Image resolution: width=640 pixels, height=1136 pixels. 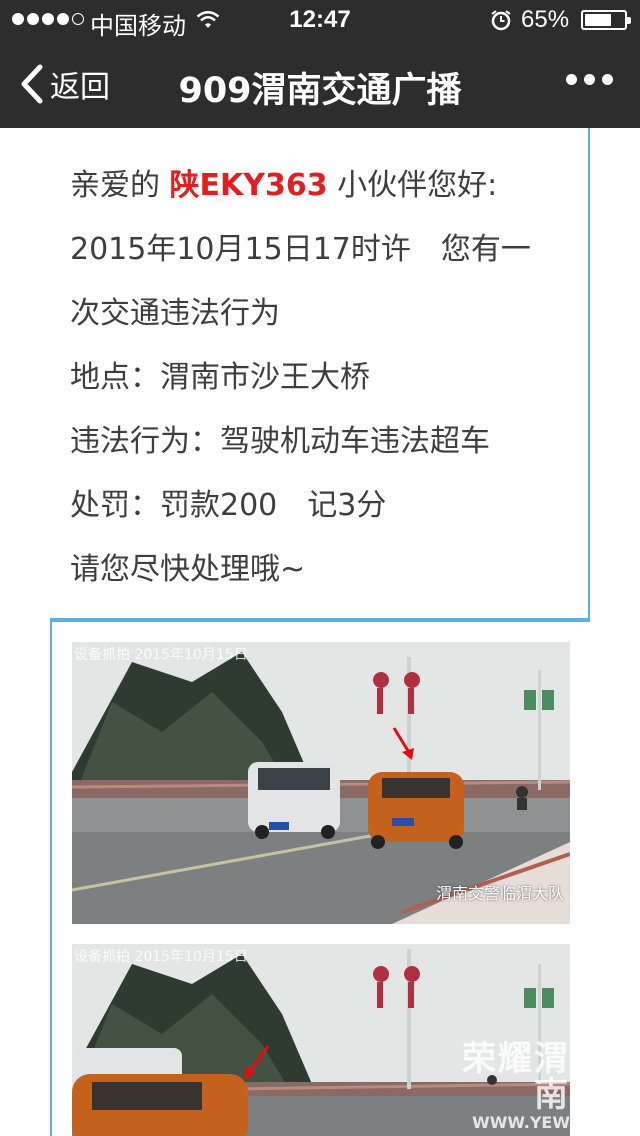 I want to click on evidence-photo-2: 设备抓拍 2015年10月15日 荣耀渭南 WWW.YEW, so click(x=321, y=1040).